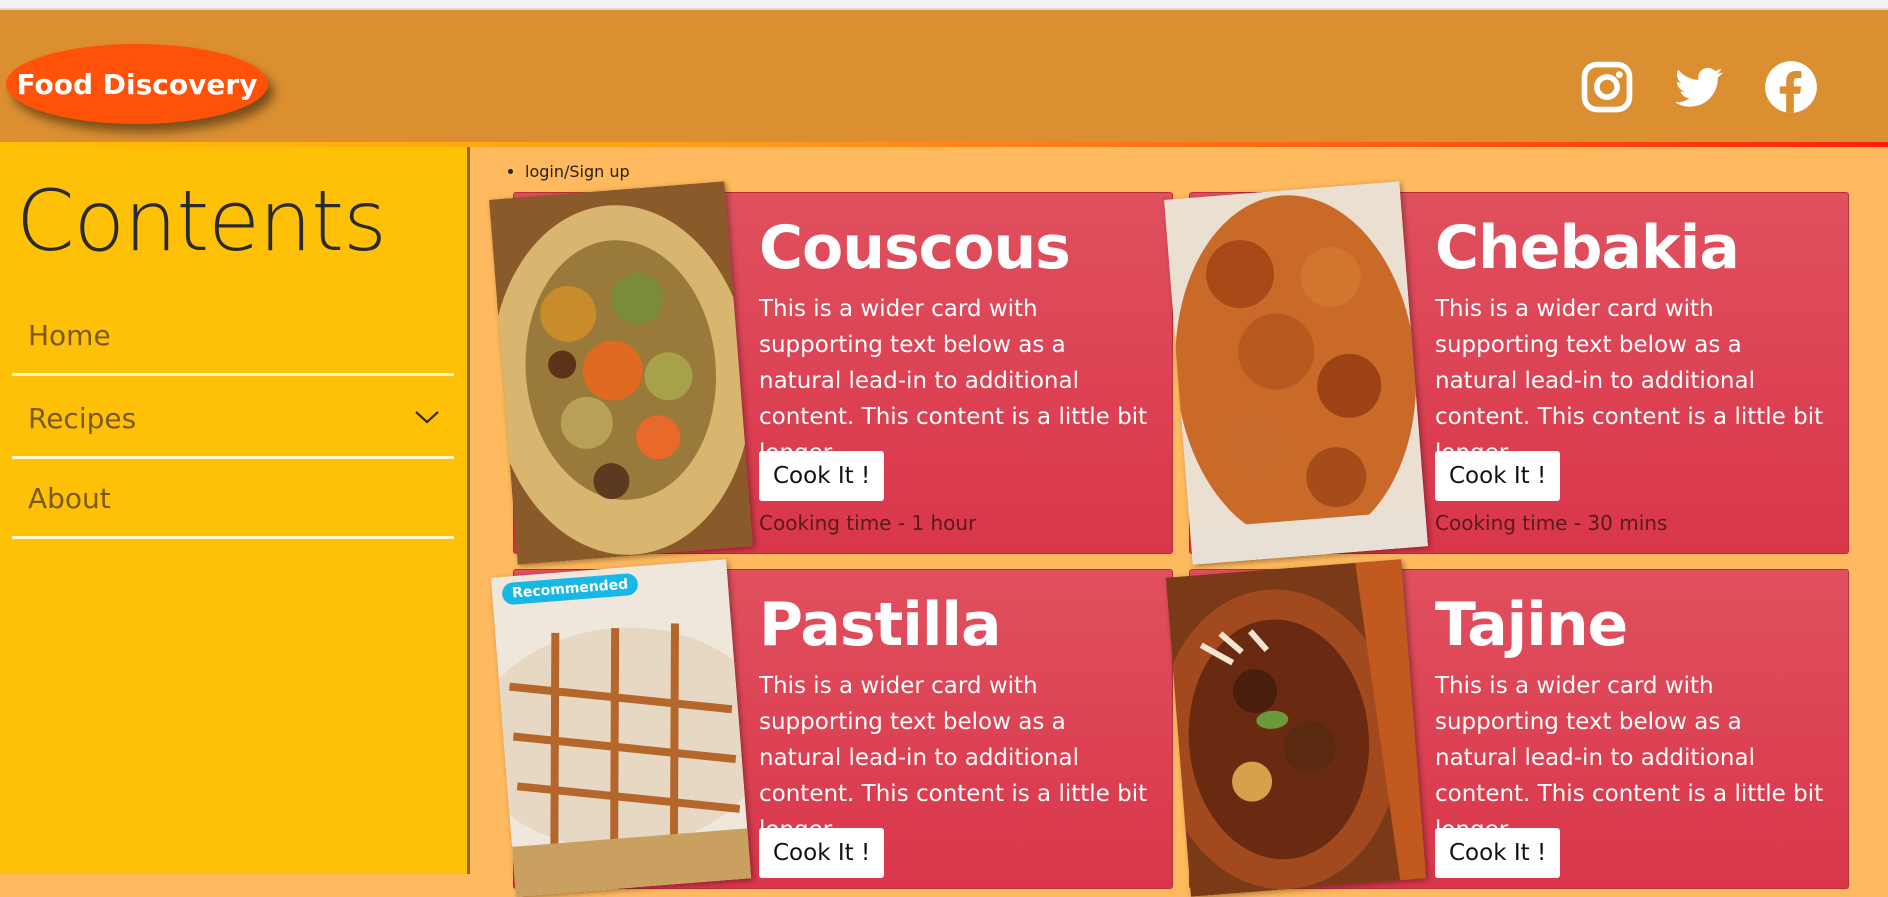  I want to click on sidebar-item-label: Home, so click(69, 335).